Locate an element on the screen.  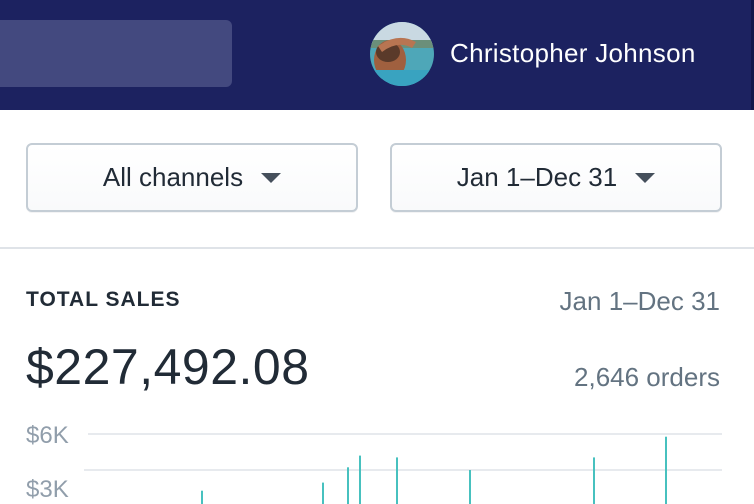
channel-select-label: All channels is located at coordinates (173, 177).